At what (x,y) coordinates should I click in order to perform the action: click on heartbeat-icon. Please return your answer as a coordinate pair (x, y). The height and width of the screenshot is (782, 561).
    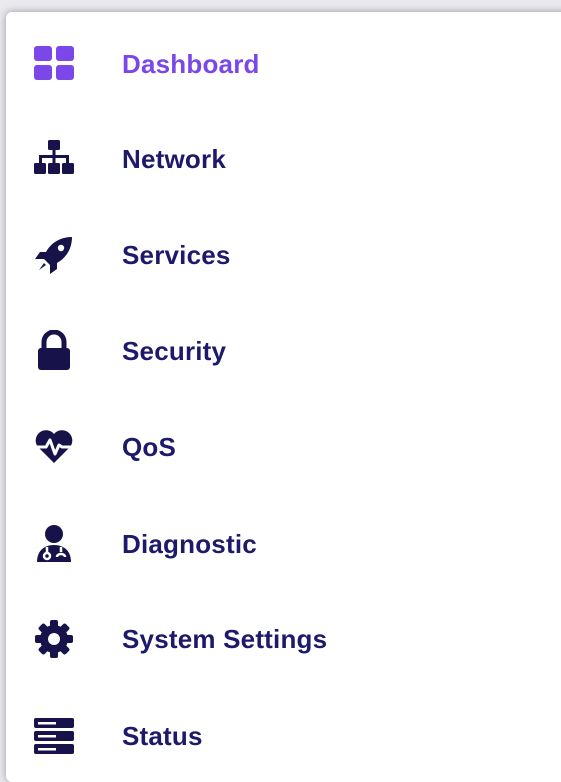
    Looking at the image, I should click on (54, 447).